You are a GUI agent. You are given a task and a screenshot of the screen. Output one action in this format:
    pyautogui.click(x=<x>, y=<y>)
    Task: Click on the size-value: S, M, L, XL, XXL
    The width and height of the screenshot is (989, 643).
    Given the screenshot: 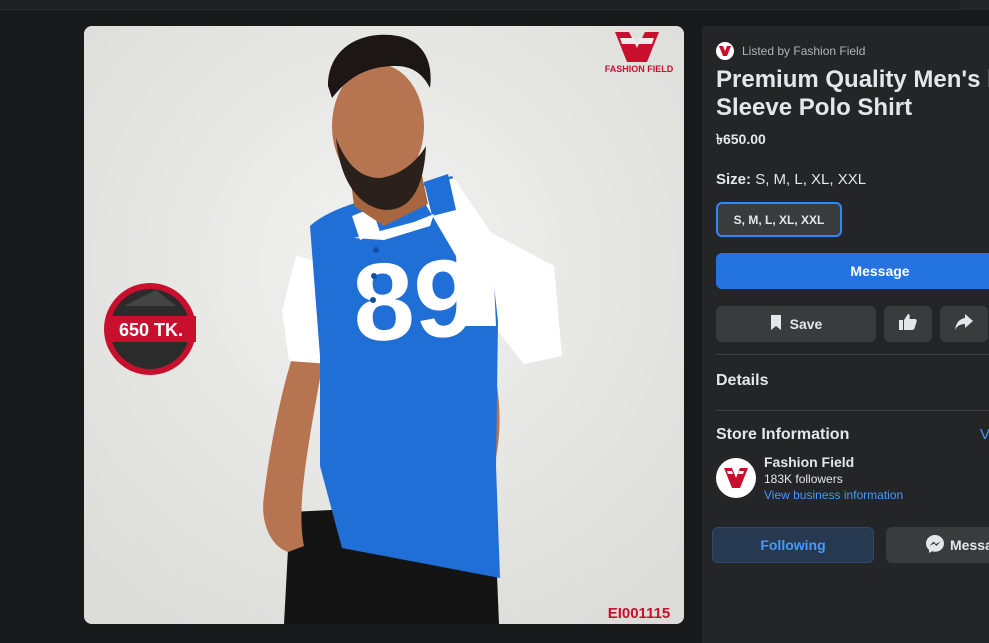 What is the action you would take?
    pyautogui.click(x=811, y=179)
    